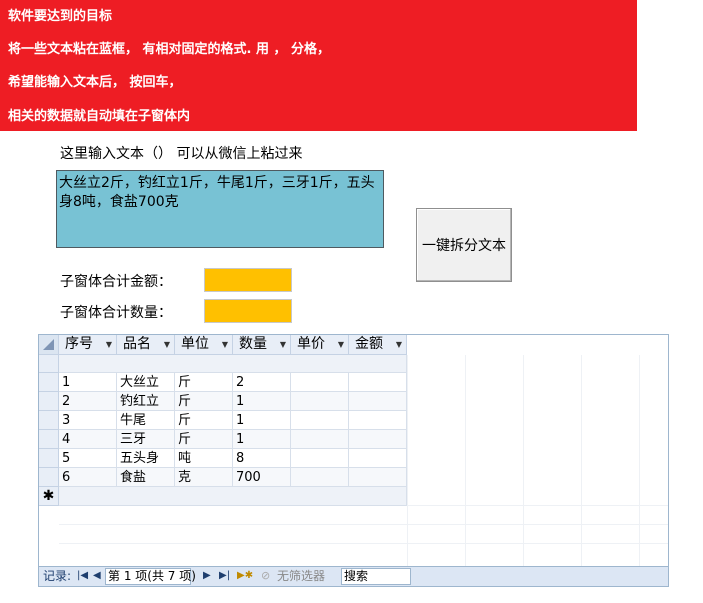 Image resolution: width=703 pixels, height=603 pixels. I want to click on cell-name: 五头身, so click(146, 458).